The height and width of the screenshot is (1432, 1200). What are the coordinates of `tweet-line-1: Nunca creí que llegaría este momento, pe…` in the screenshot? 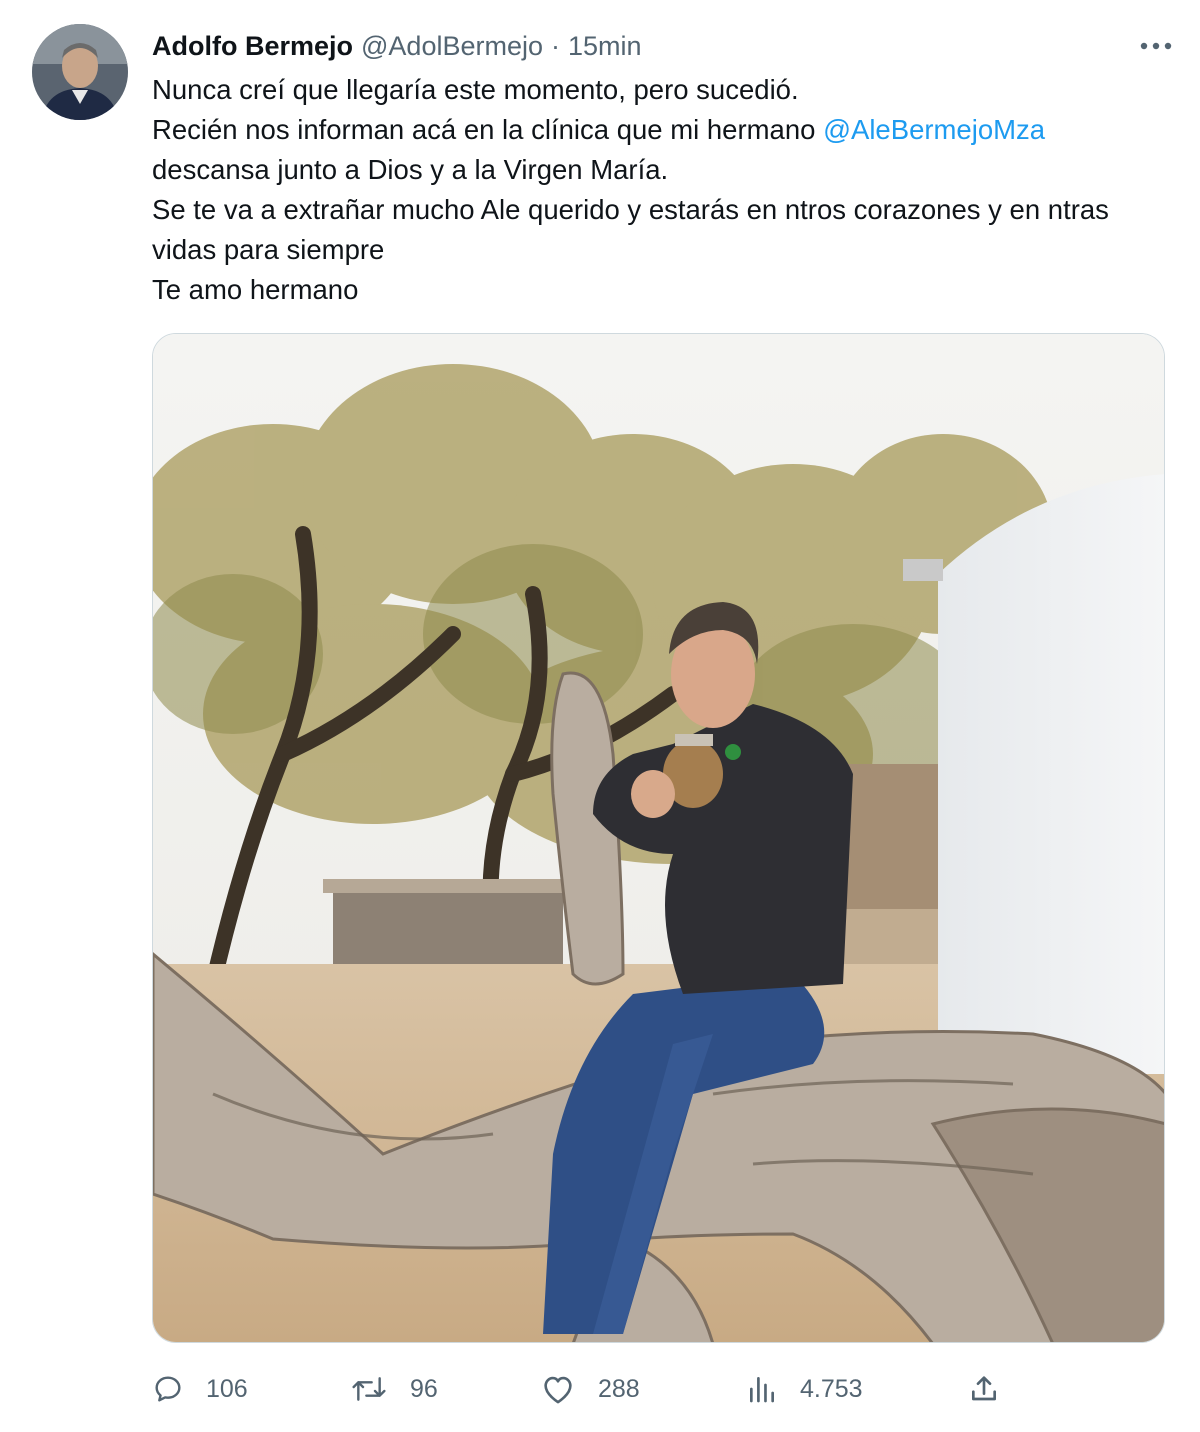 It's located at (475, 89).